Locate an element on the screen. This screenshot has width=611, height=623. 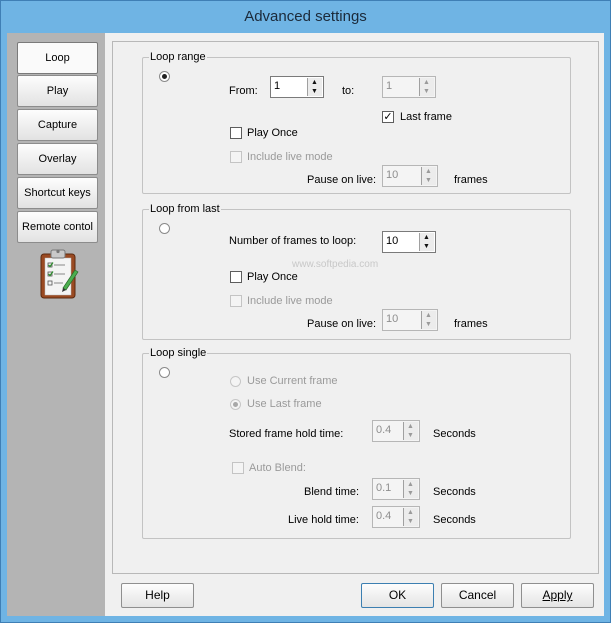
sidebar-item-shortcut-keys: Shortcut keys is located at coordinates (57, 193).